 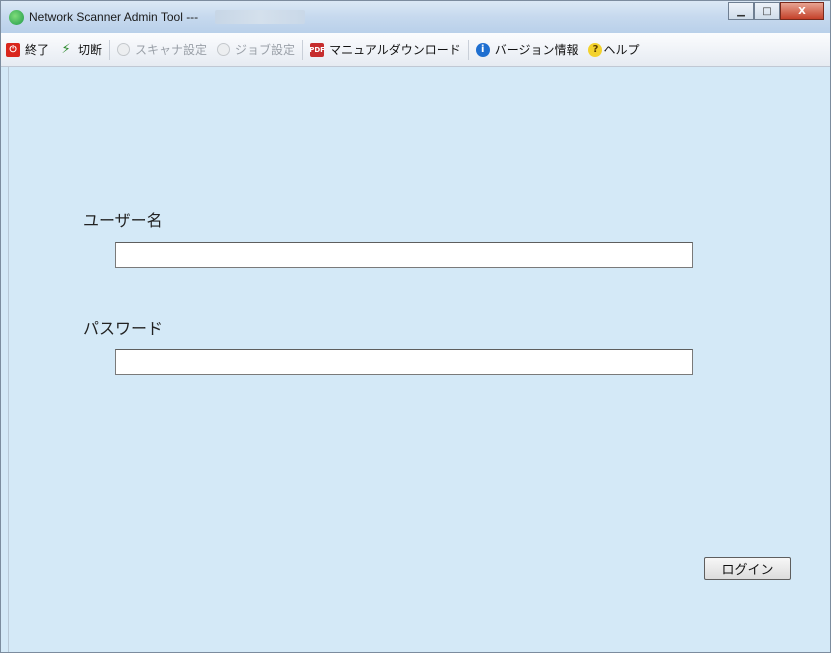 What do you see at coordinates (747, 568) in the screenshot?
I see `login-button: ログイン` at bounding box center [747, 568].